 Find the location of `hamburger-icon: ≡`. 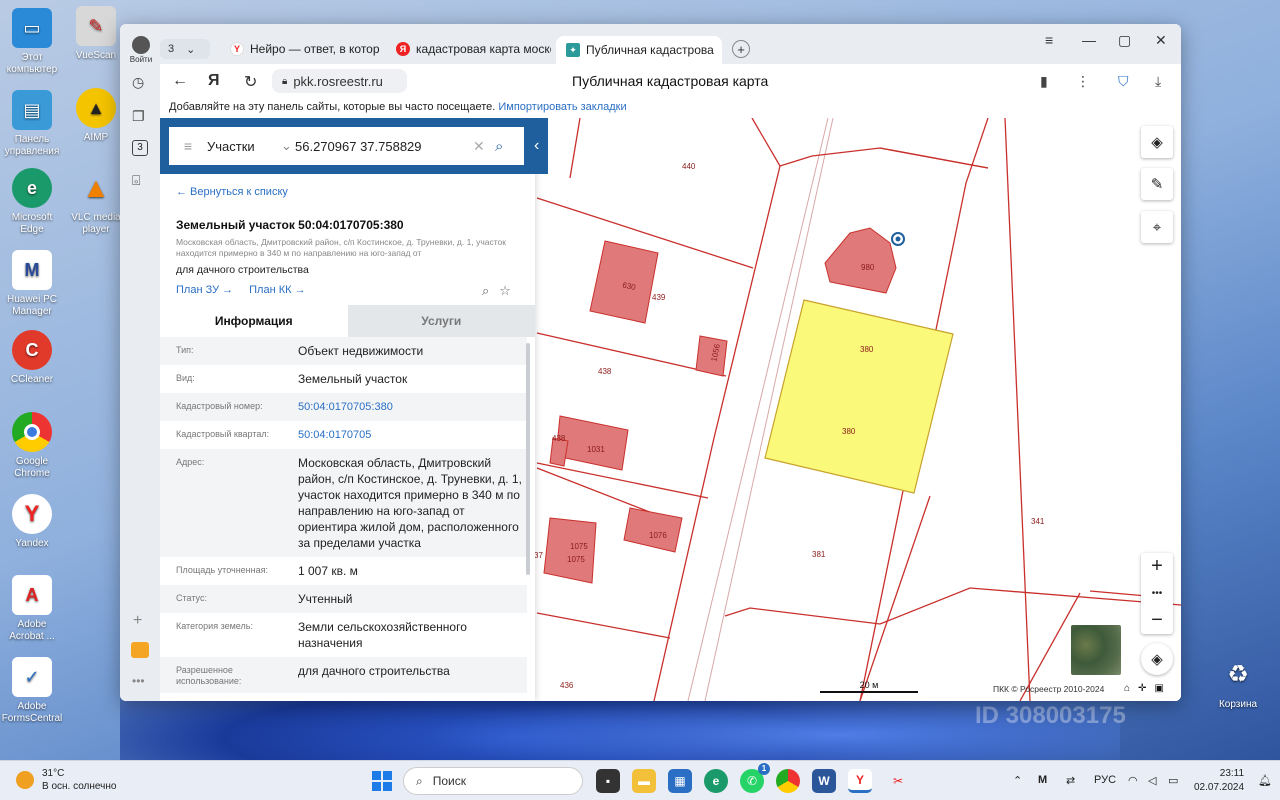

hamburger-icon: ≡ is located at coordinates (188, 146).